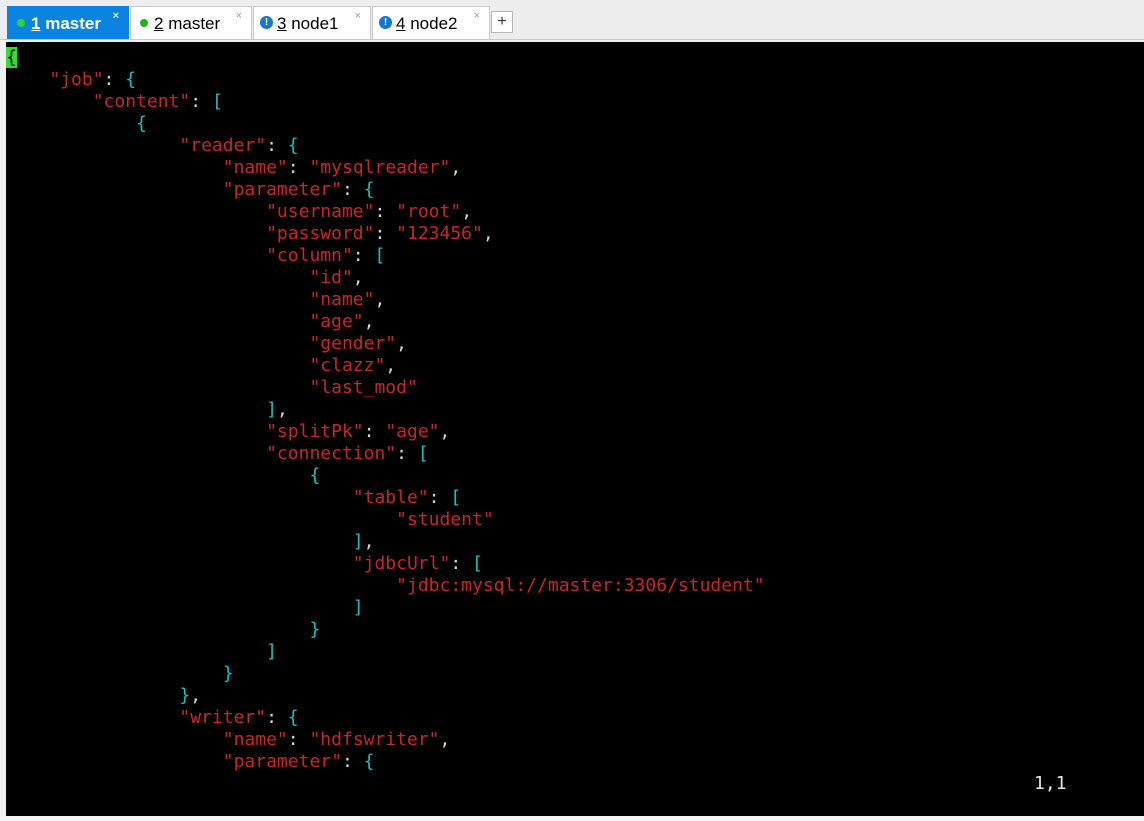 The width and height of the screenshot is (1144, 821). Describe the element at coordinates (445, 519) in the screenshot. I see `json-string: "student"` at that location.